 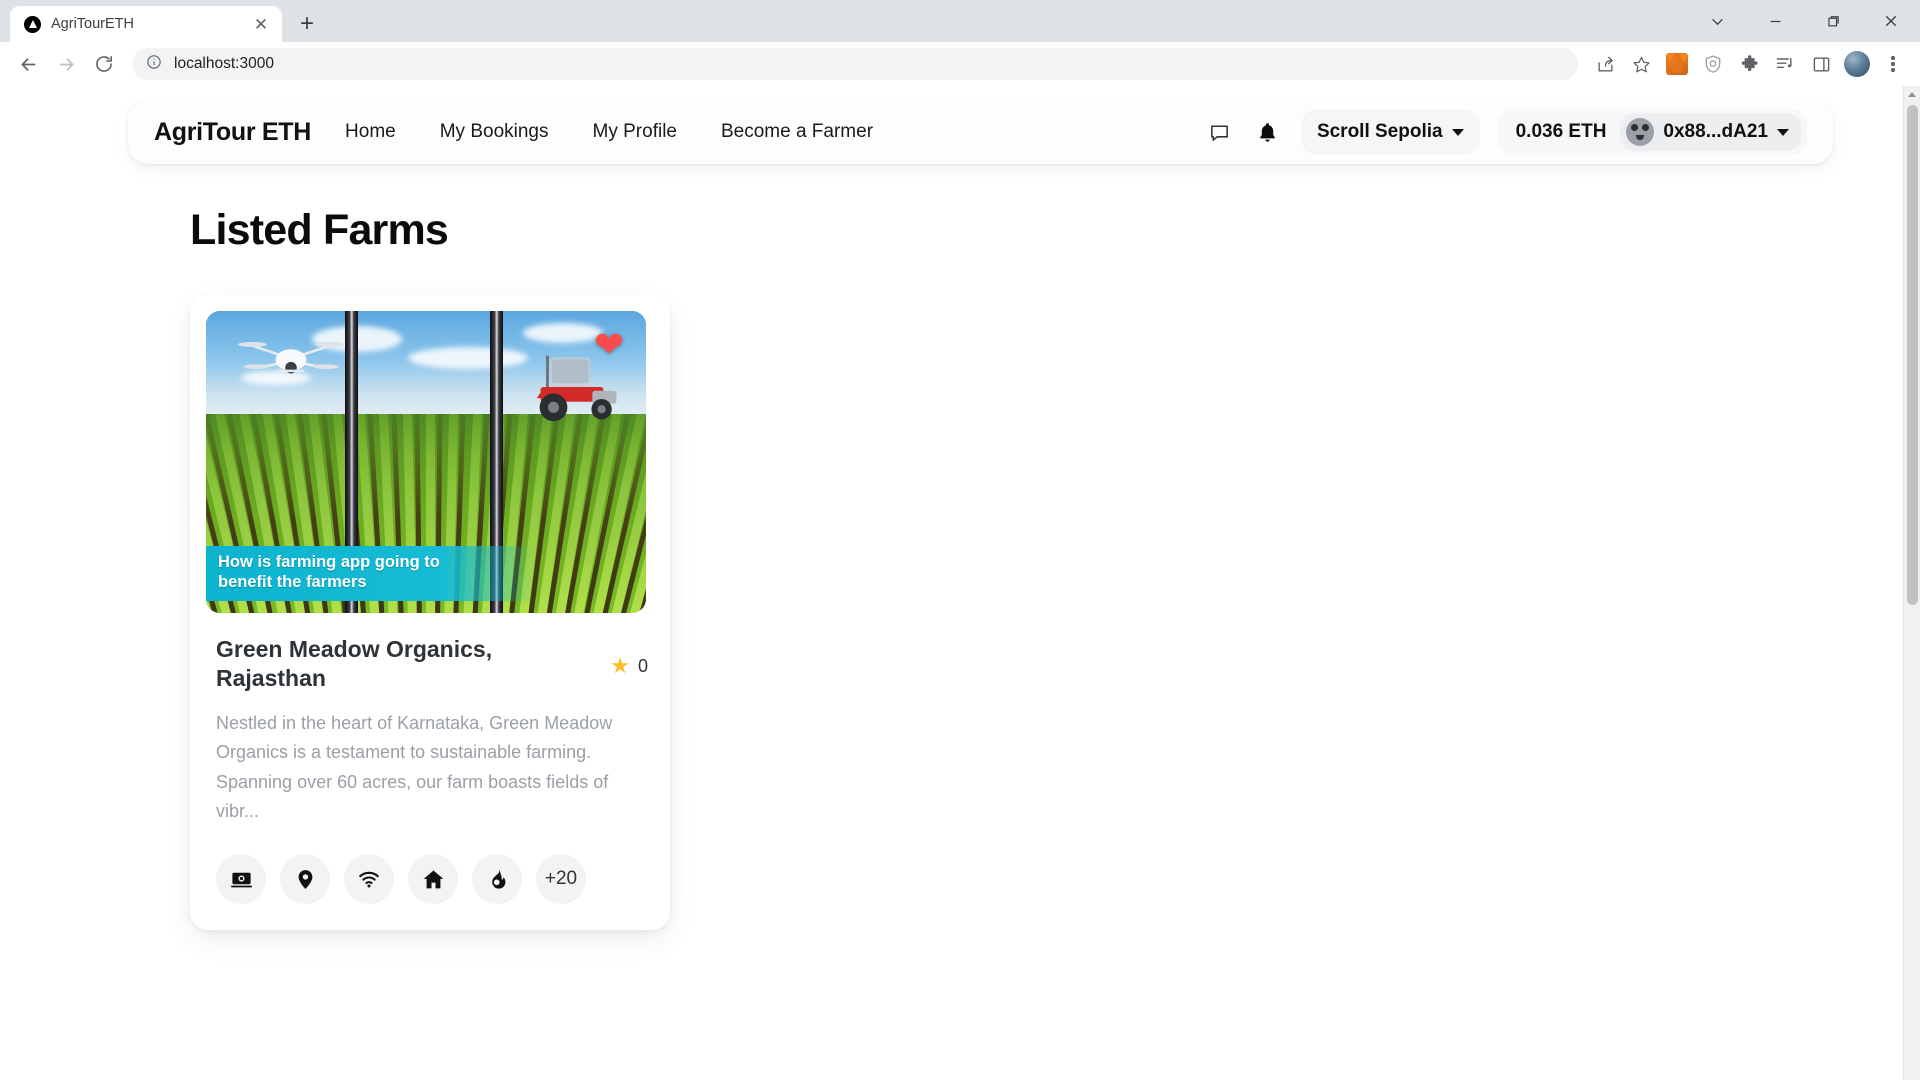 I want to click on heart-icon: ❤, so click(x=609, y=345).